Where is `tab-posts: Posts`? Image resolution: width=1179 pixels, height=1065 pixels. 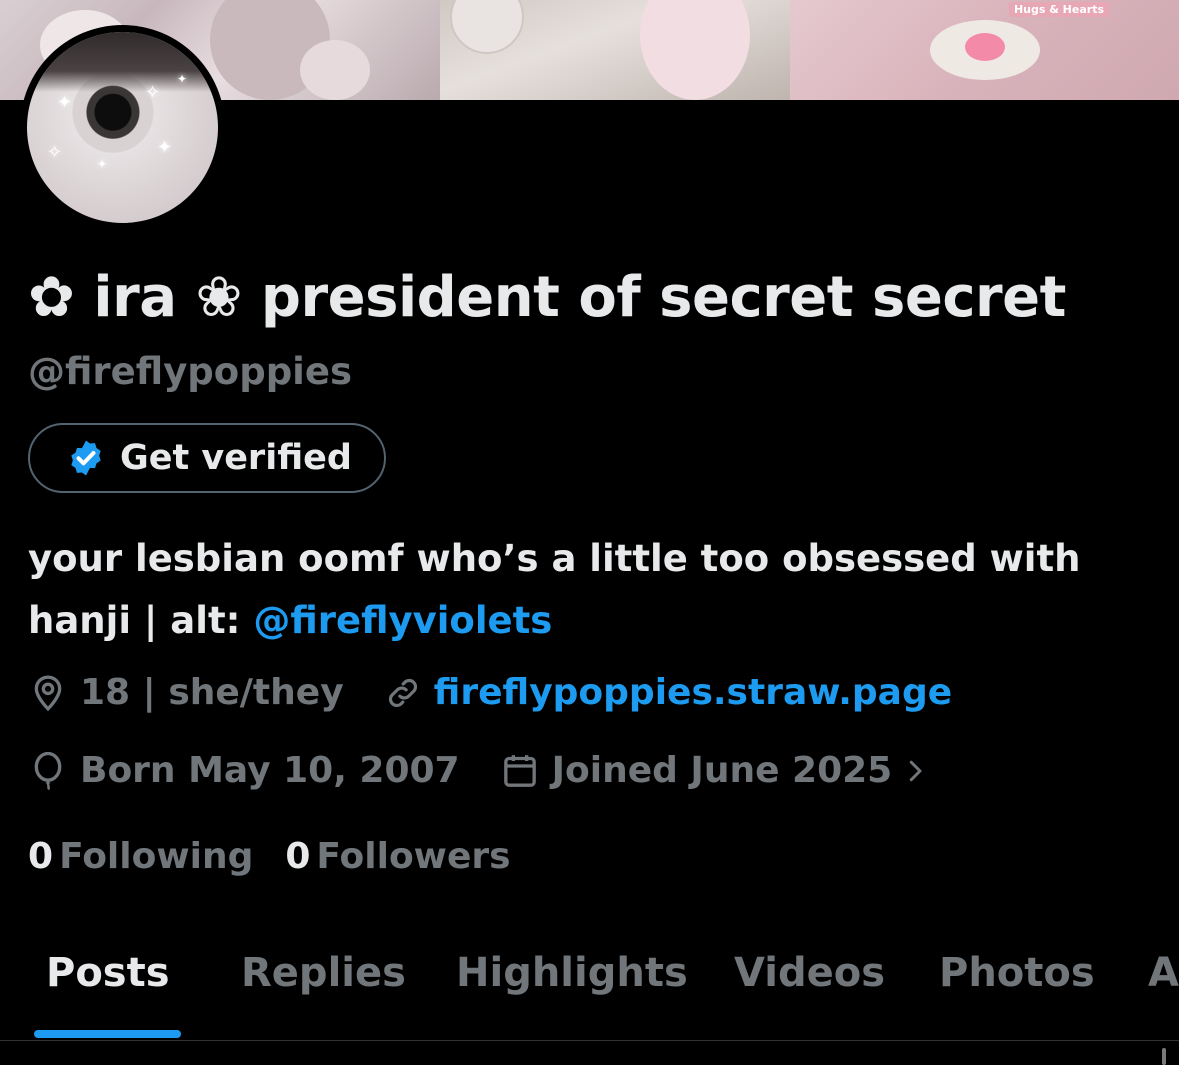 tab-posts: Posts is located at coordinates (108, 968).